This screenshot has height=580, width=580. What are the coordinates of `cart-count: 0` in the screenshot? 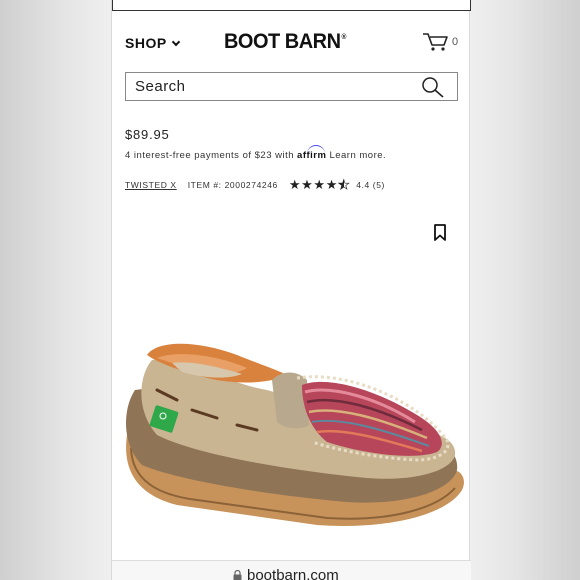 It's located at (455, 42).